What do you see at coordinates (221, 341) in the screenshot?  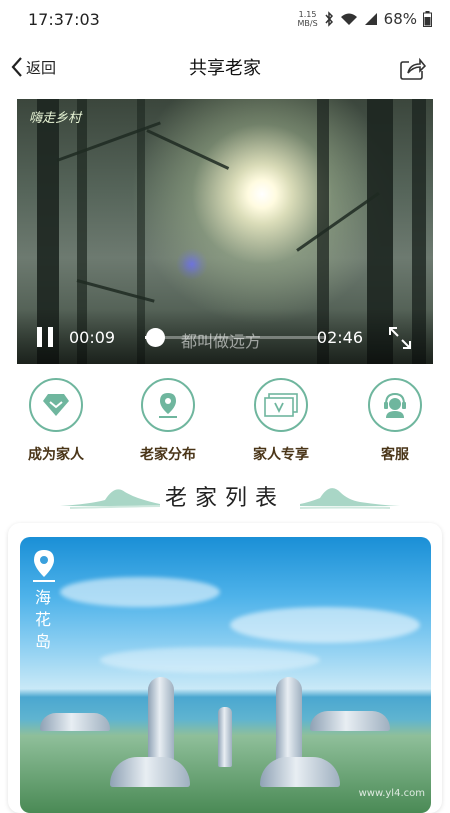 I see `video-caption: 都叫做远方` at bounding box center [221, 341].